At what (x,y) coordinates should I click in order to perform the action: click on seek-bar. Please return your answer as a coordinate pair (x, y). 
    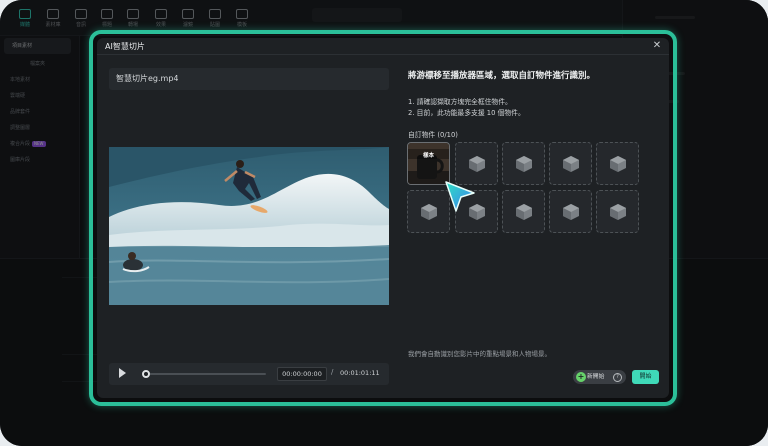
    Looking at the image, I should click on (205, 374).